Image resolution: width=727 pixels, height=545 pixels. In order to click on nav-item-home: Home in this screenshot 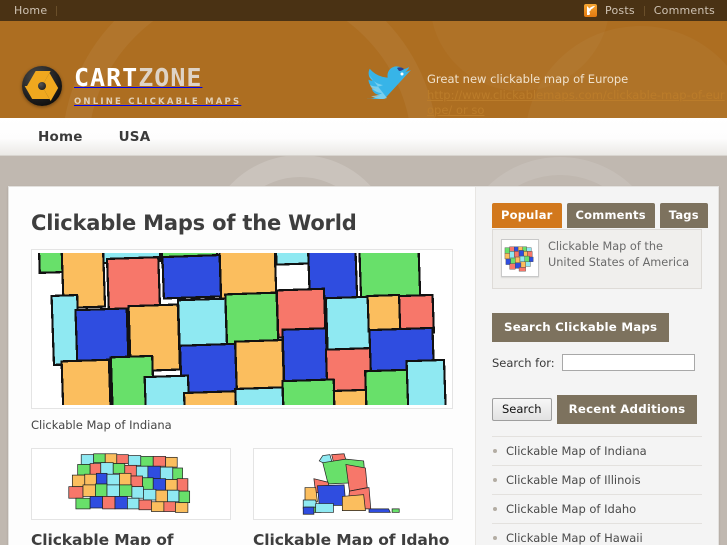, I will do `click(60, 137)`.